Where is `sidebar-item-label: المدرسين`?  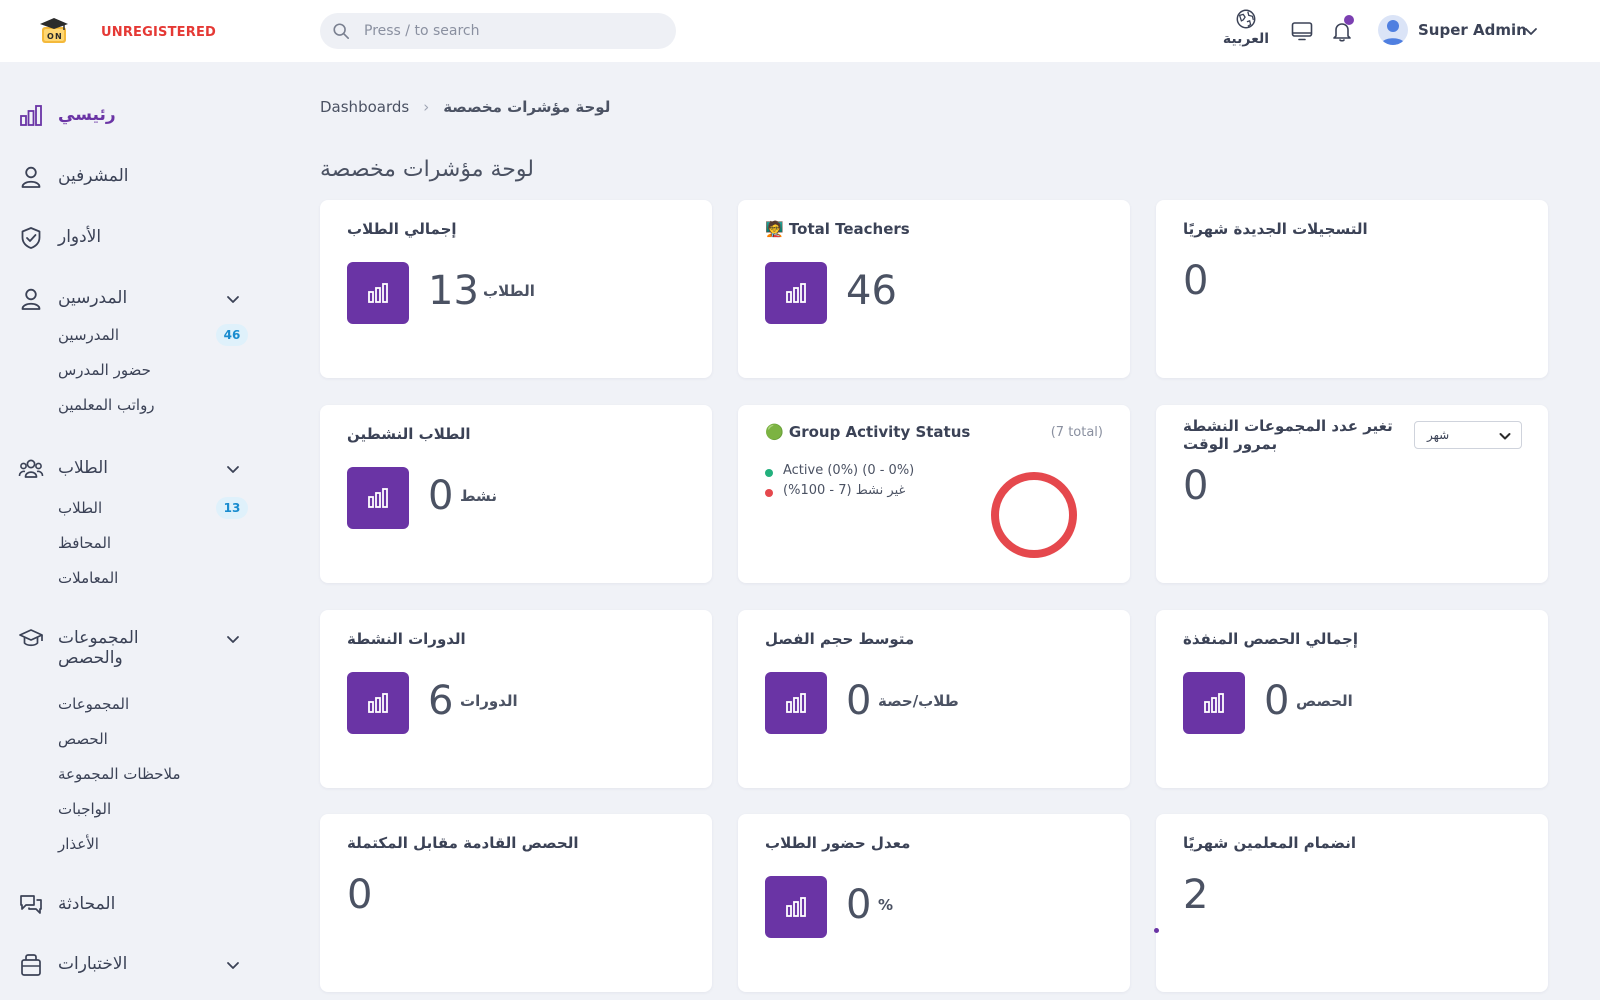
sidebar-item-label: المدرسين is located at coordinates (89, 335).